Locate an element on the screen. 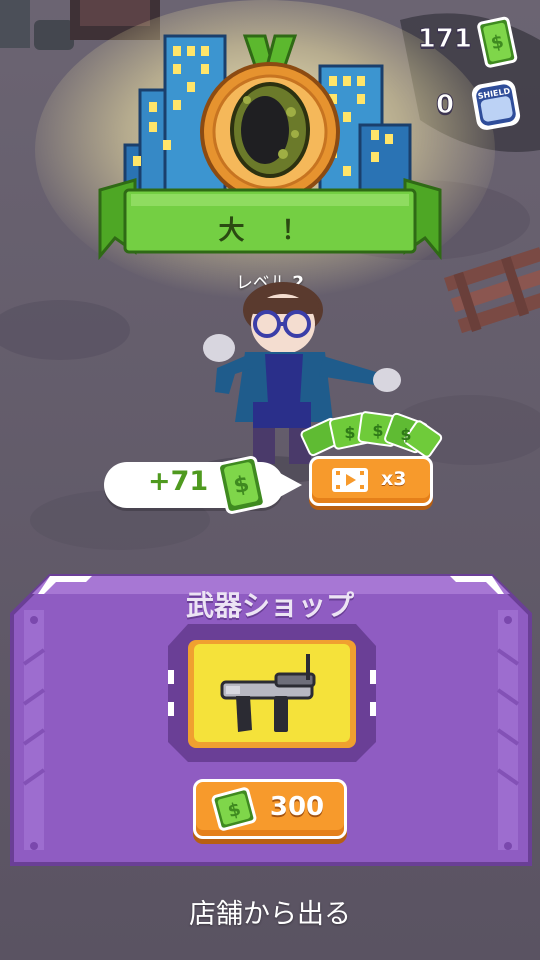  cash-pile-icon: $ $ $ is located at coordinates (371, 434).